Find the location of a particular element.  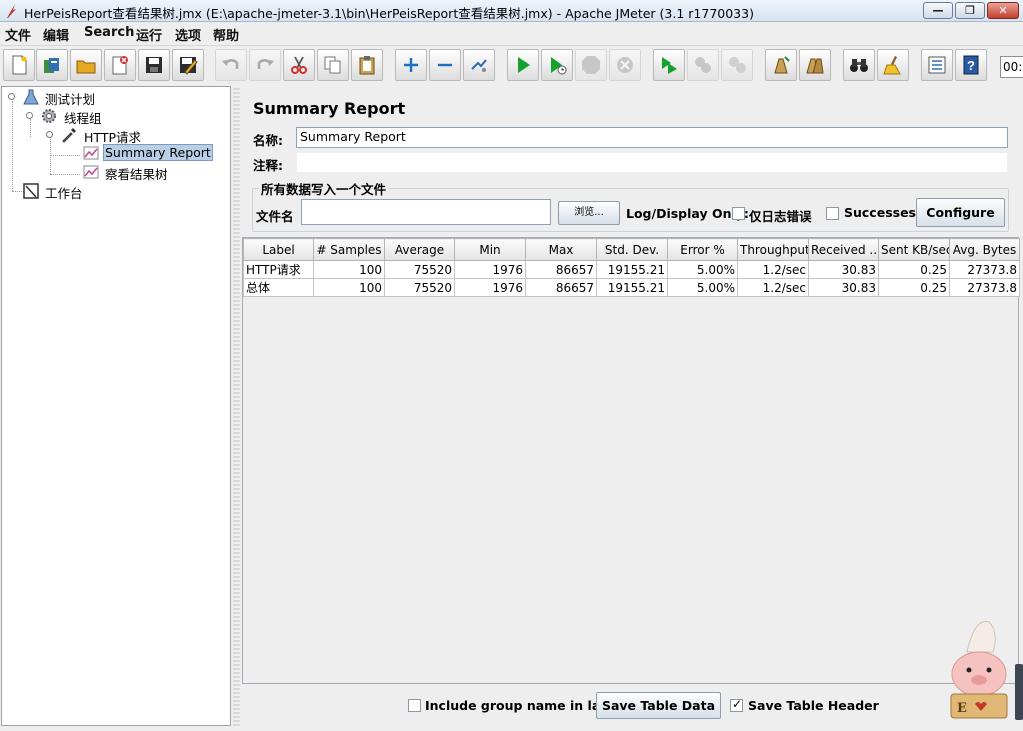

help-button: ? is located at coordinates (971, 65).